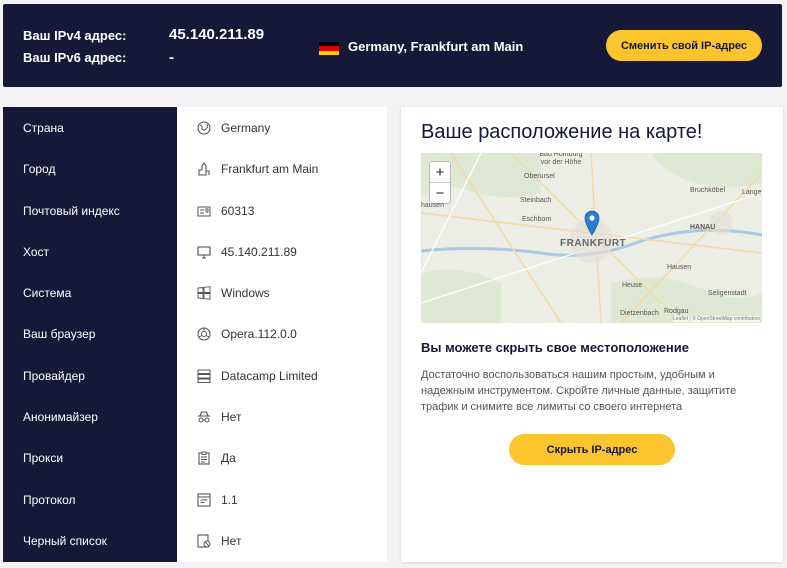 The width and height of the screenshot is (787, 568). What do you see at coordinates (231, 417) in the screenshot?
I see `value-anonymizer: Нет` at bounding box center [231, 417].